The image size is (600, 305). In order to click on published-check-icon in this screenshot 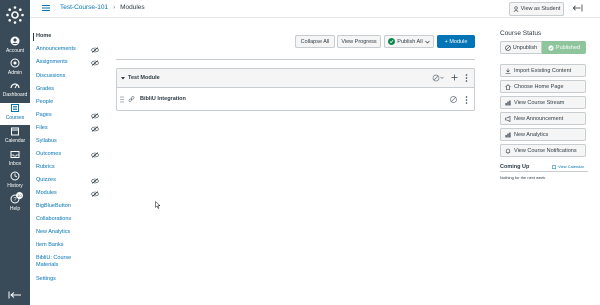, I will do `click(551, 47)`.